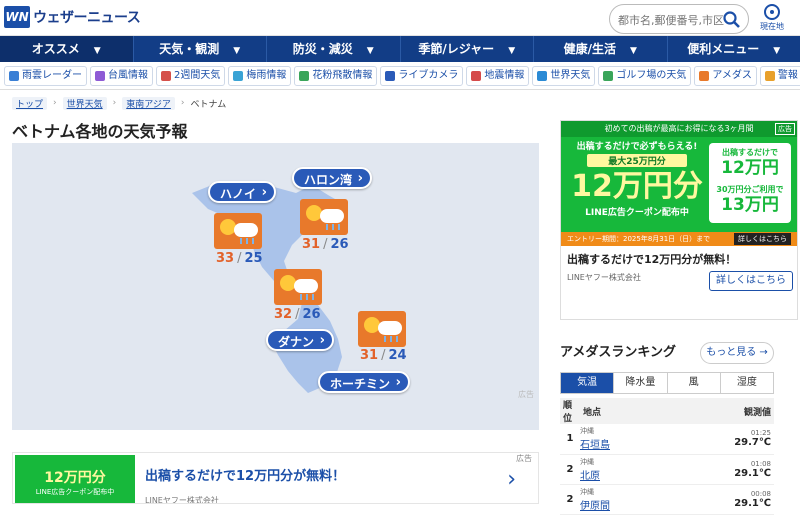  What do you see at coordinates (342, 76) in the screenshot?
I see `subnav-label: 花粉飛散情報` at bounding box center [342, 76].